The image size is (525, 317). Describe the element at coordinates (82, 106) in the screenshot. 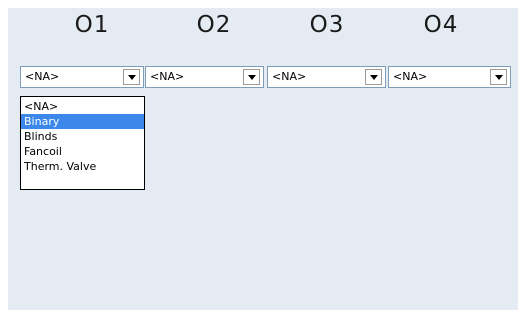

I see `dropdown-option-na: <NA>` at that location.